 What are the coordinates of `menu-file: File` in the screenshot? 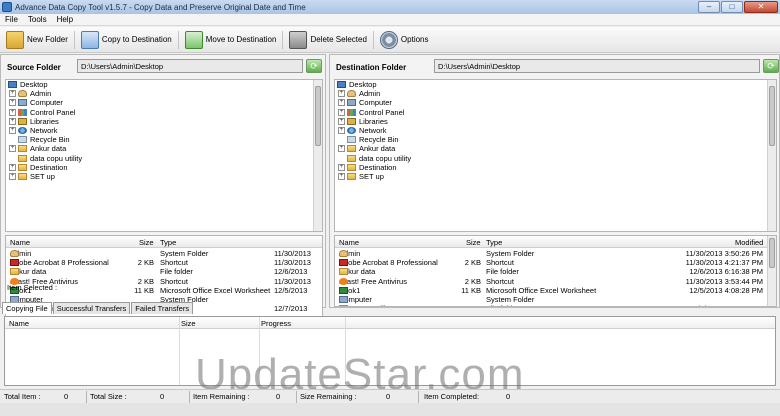 It's located at (11, 19).